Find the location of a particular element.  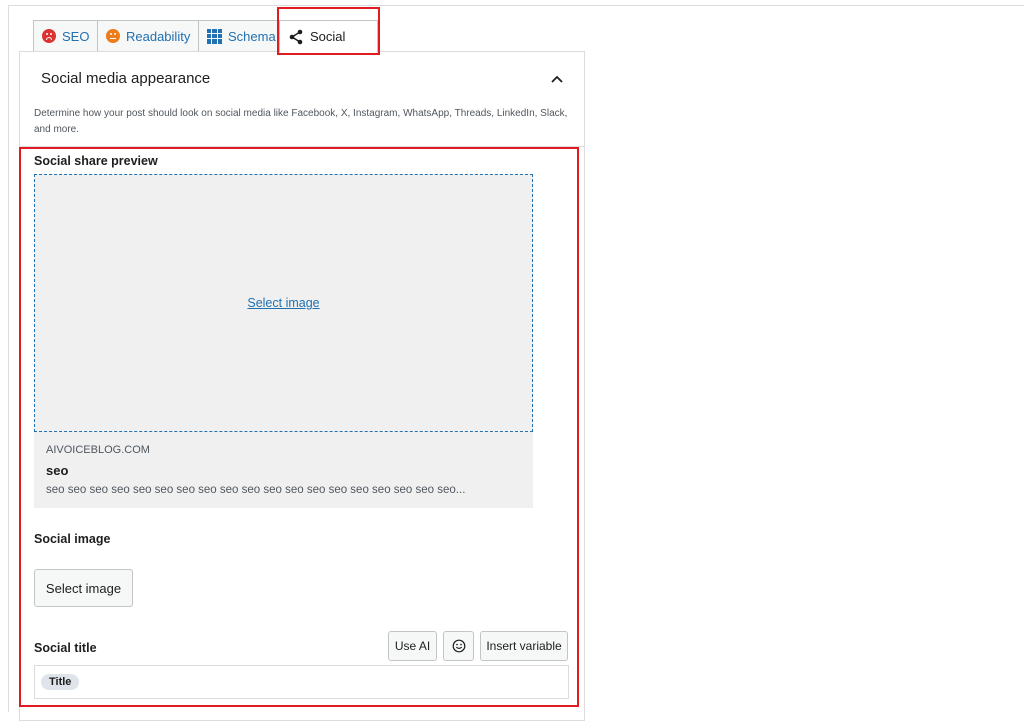

smiley-icon is located at coordinates (458, 646).